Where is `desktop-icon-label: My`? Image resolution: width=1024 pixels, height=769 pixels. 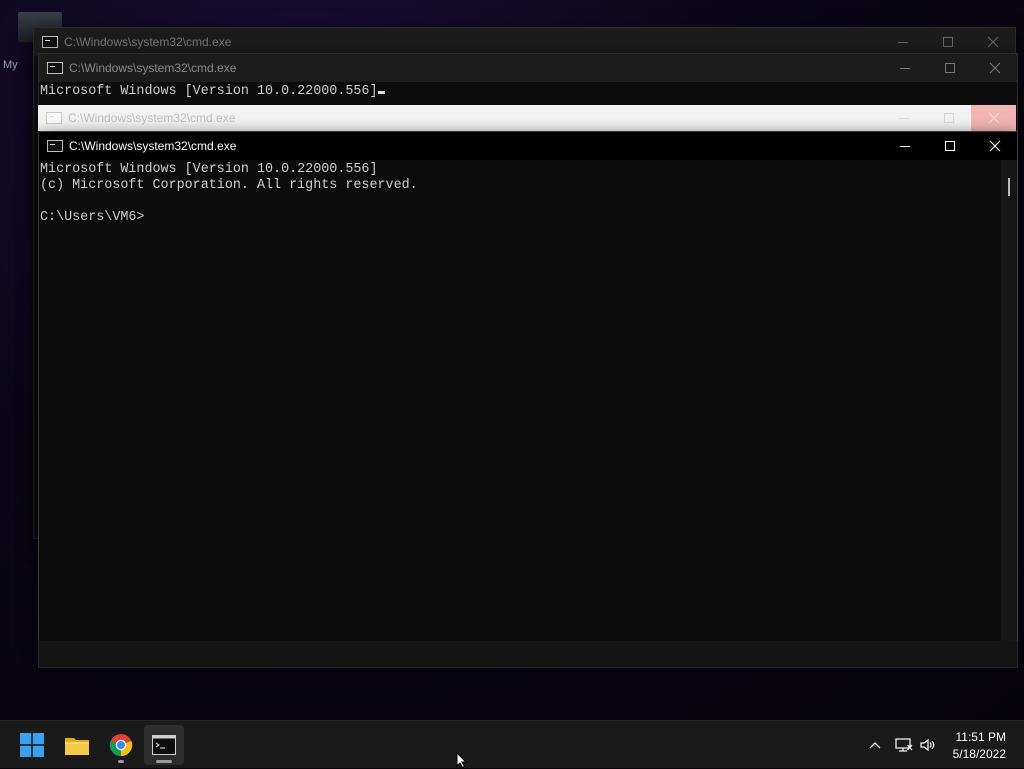
desktop-icon-label: My is located at coordinates (10, 65).